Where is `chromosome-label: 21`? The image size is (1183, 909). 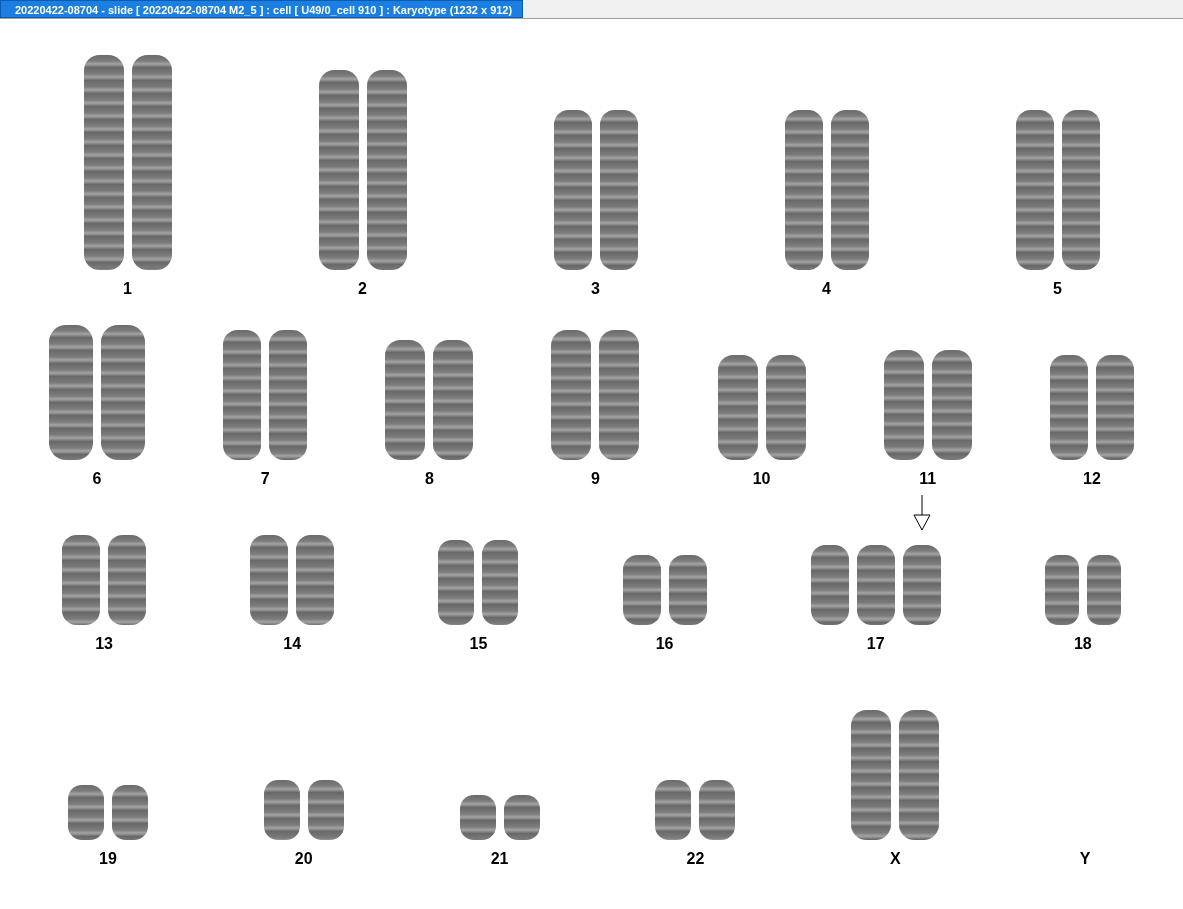
chromosome-label: 21 is located at coordinates (499, 859).